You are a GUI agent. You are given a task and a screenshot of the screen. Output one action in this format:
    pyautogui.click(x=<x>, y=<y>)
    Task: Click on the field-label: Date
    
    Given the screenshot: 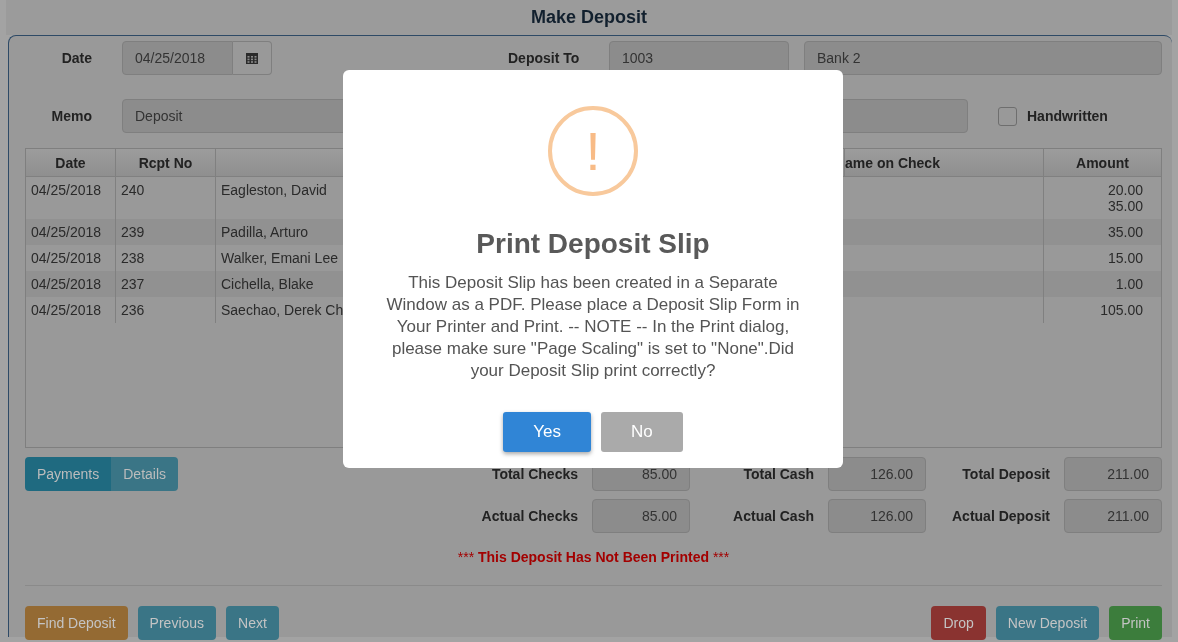 What is the action you would take?
    pyautogui.click(x=76, y=58)
    